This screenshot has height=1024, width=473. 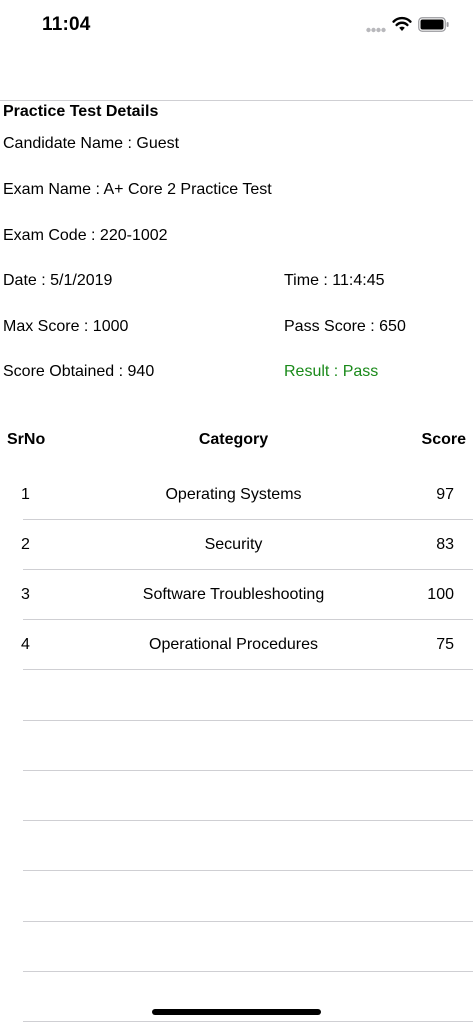 What do you see at coordinates (85, 235) in the screenshot?
I see `exam-code: Exam Code : 220-1002` at bounding box center [85, 235].